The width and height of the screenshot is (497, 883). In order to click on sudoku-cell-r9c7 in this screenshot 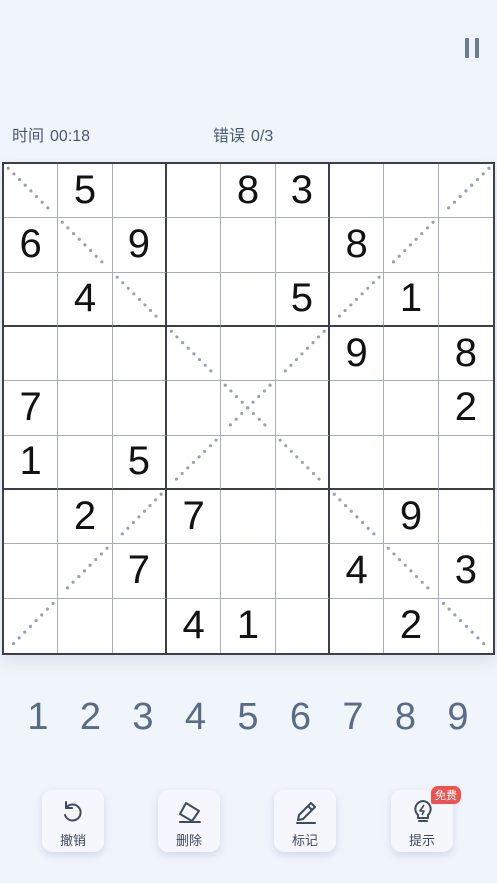, I will do `click(357, 625)`.